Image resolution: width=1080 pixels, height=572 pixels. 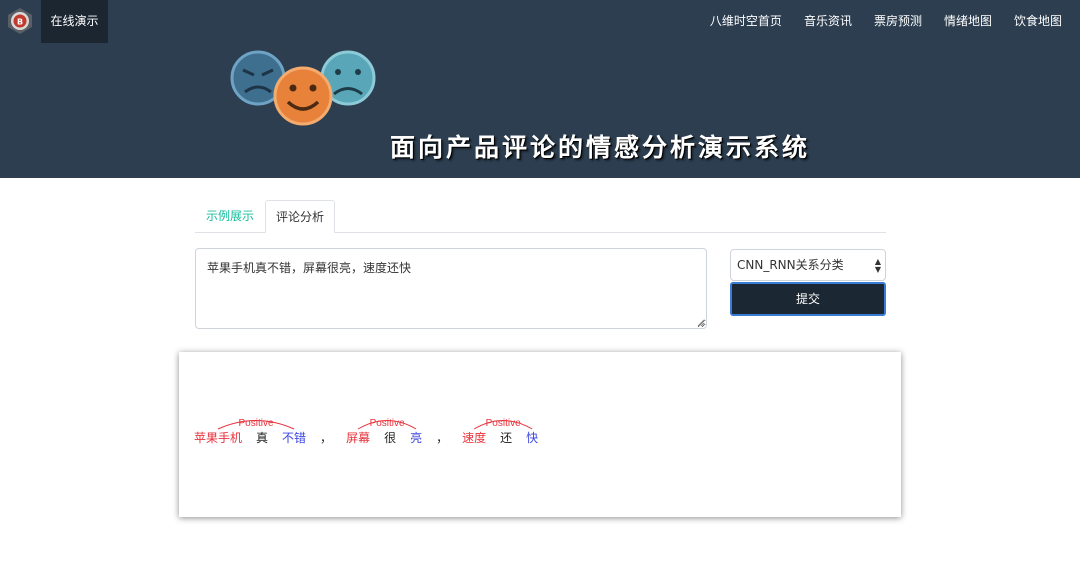 I want to click on nav-item-music: 音乐资讯, so click(x=828, y=21).